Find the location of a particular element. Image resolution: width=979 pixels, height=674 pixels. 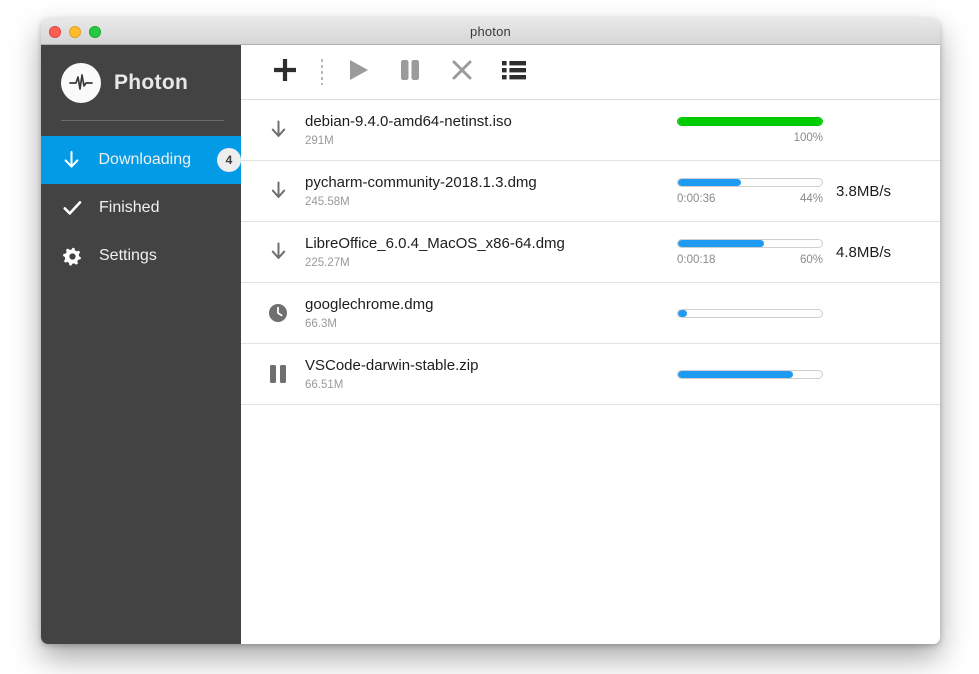

sidebar-item-label: Finished is located at coordinates (129, 207).